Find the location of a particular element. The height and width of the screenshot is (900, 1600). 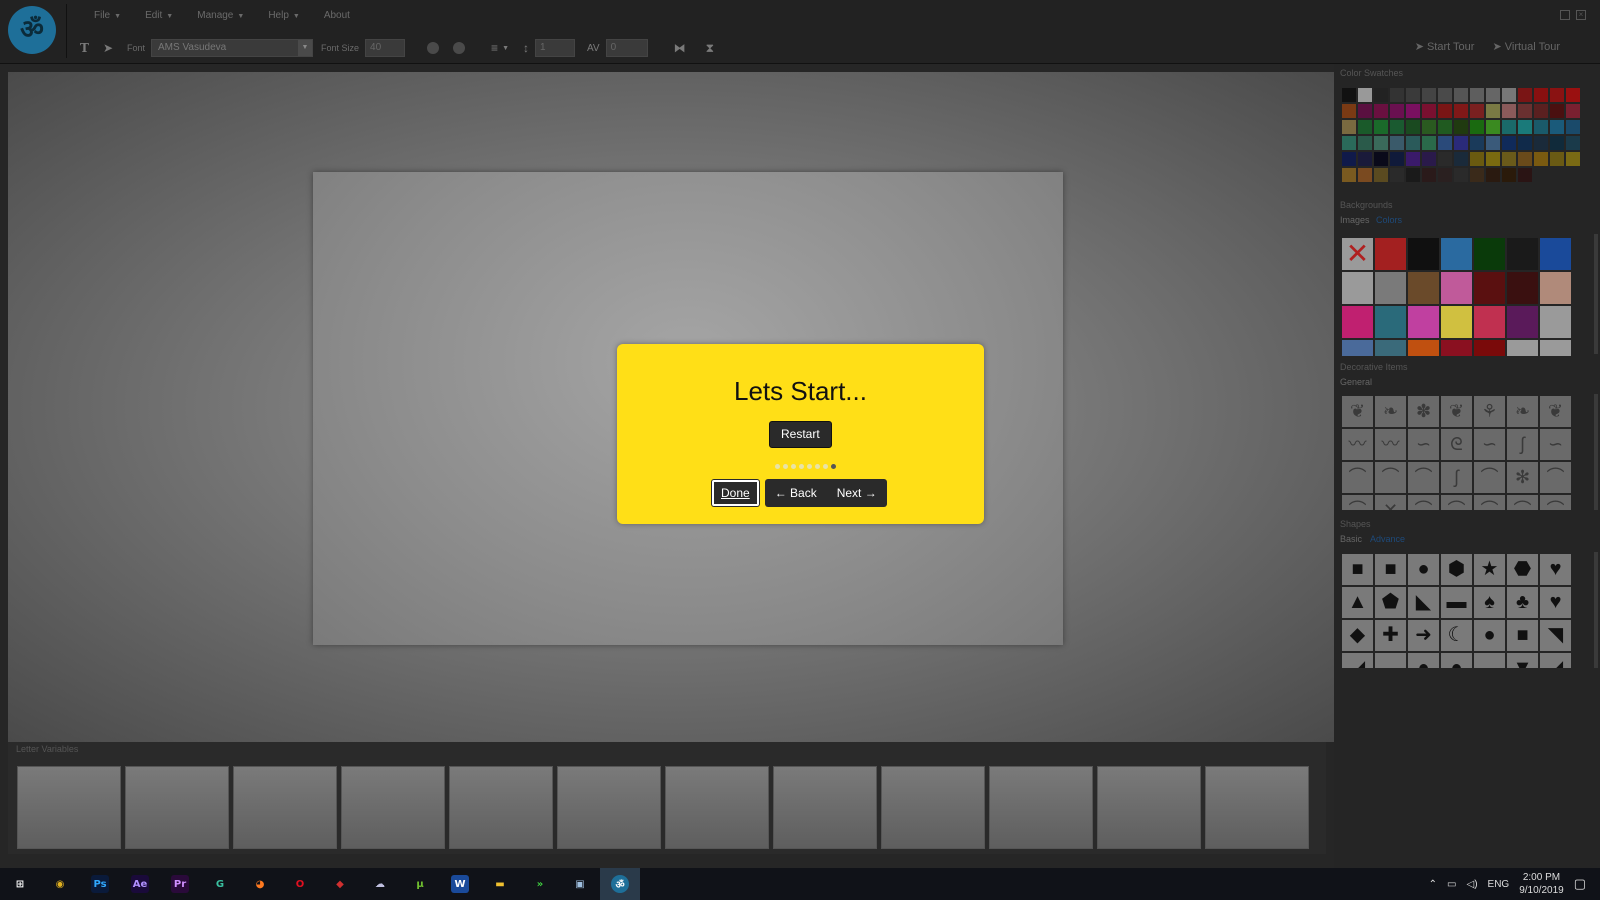

decorative-item: ʃ is located at coordinates (1522, 444).